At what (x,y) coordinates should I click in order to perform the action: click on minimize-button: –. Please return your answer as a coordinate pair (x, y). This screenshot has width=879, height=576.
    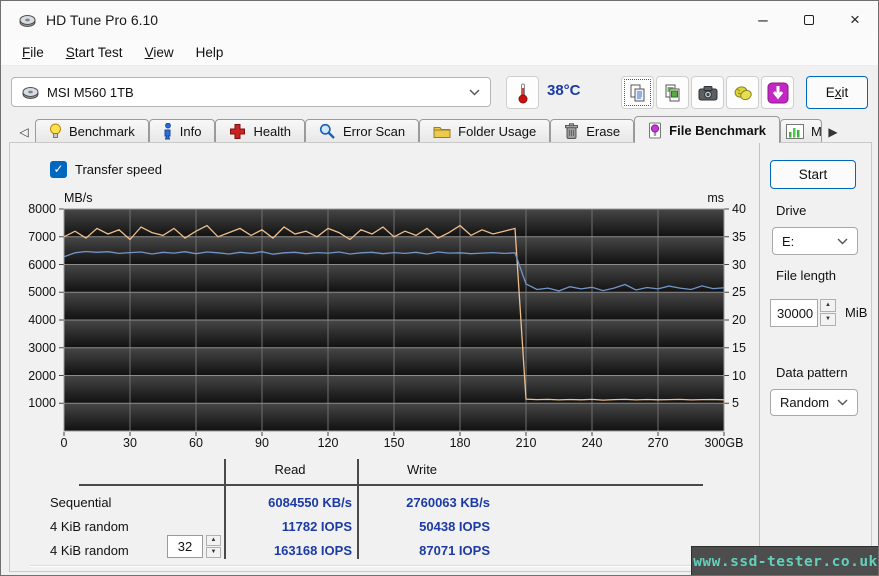
    Looking at the image, I should click on (763, 20).